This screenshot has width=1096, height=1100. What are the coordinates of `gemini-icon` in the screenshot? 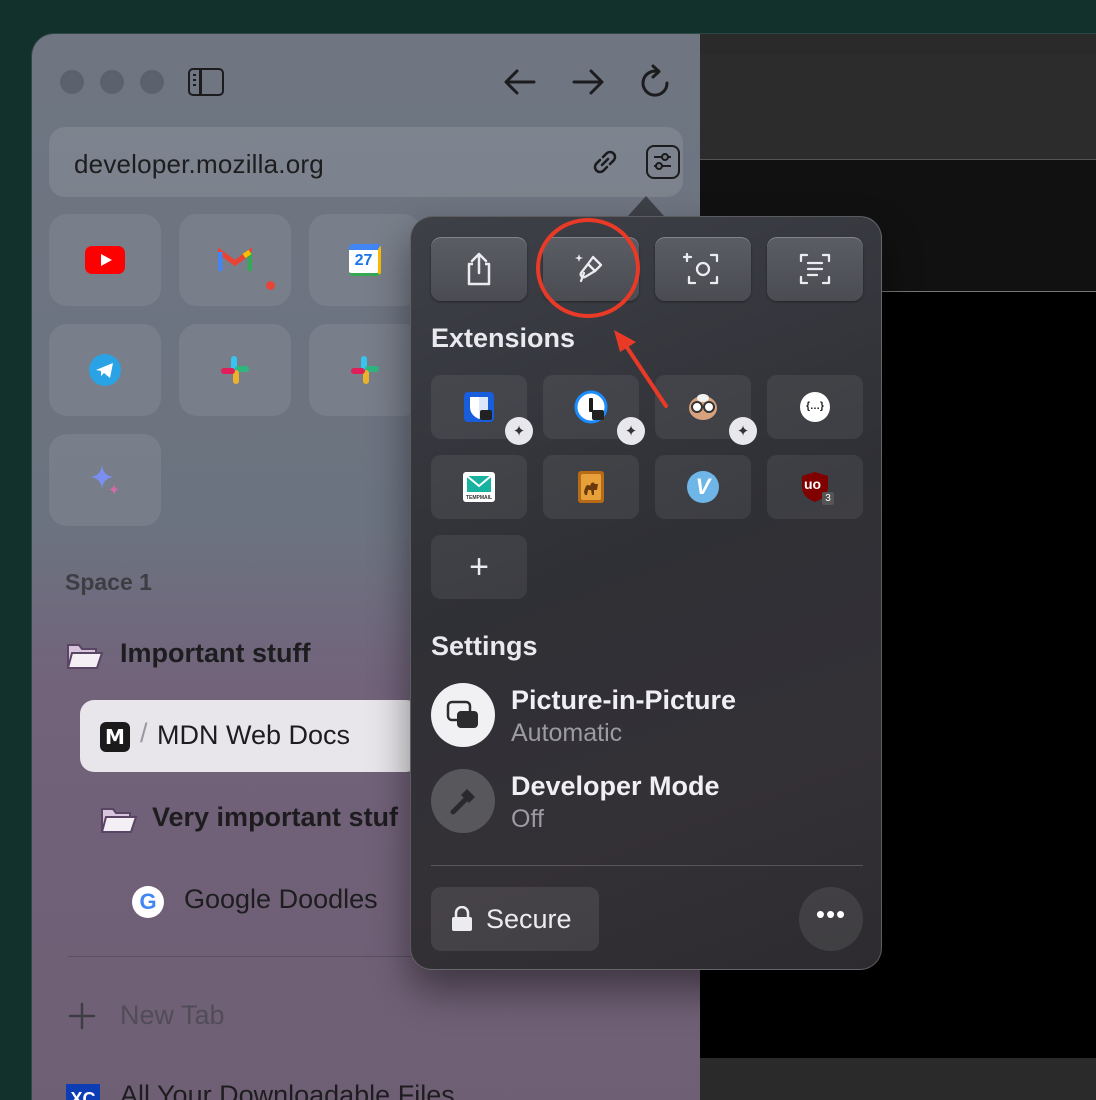 It's located at (104, 480).